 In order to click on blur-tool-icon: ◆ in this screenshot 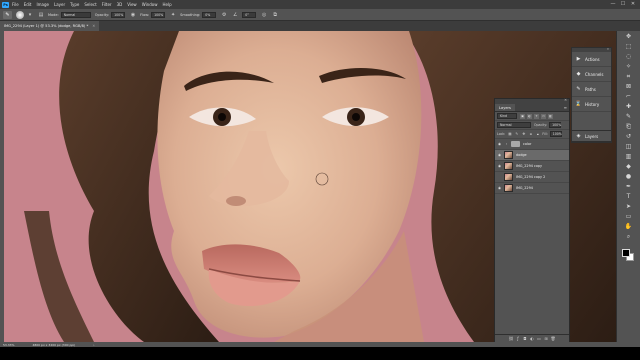, I will do `click(629, 166)`.